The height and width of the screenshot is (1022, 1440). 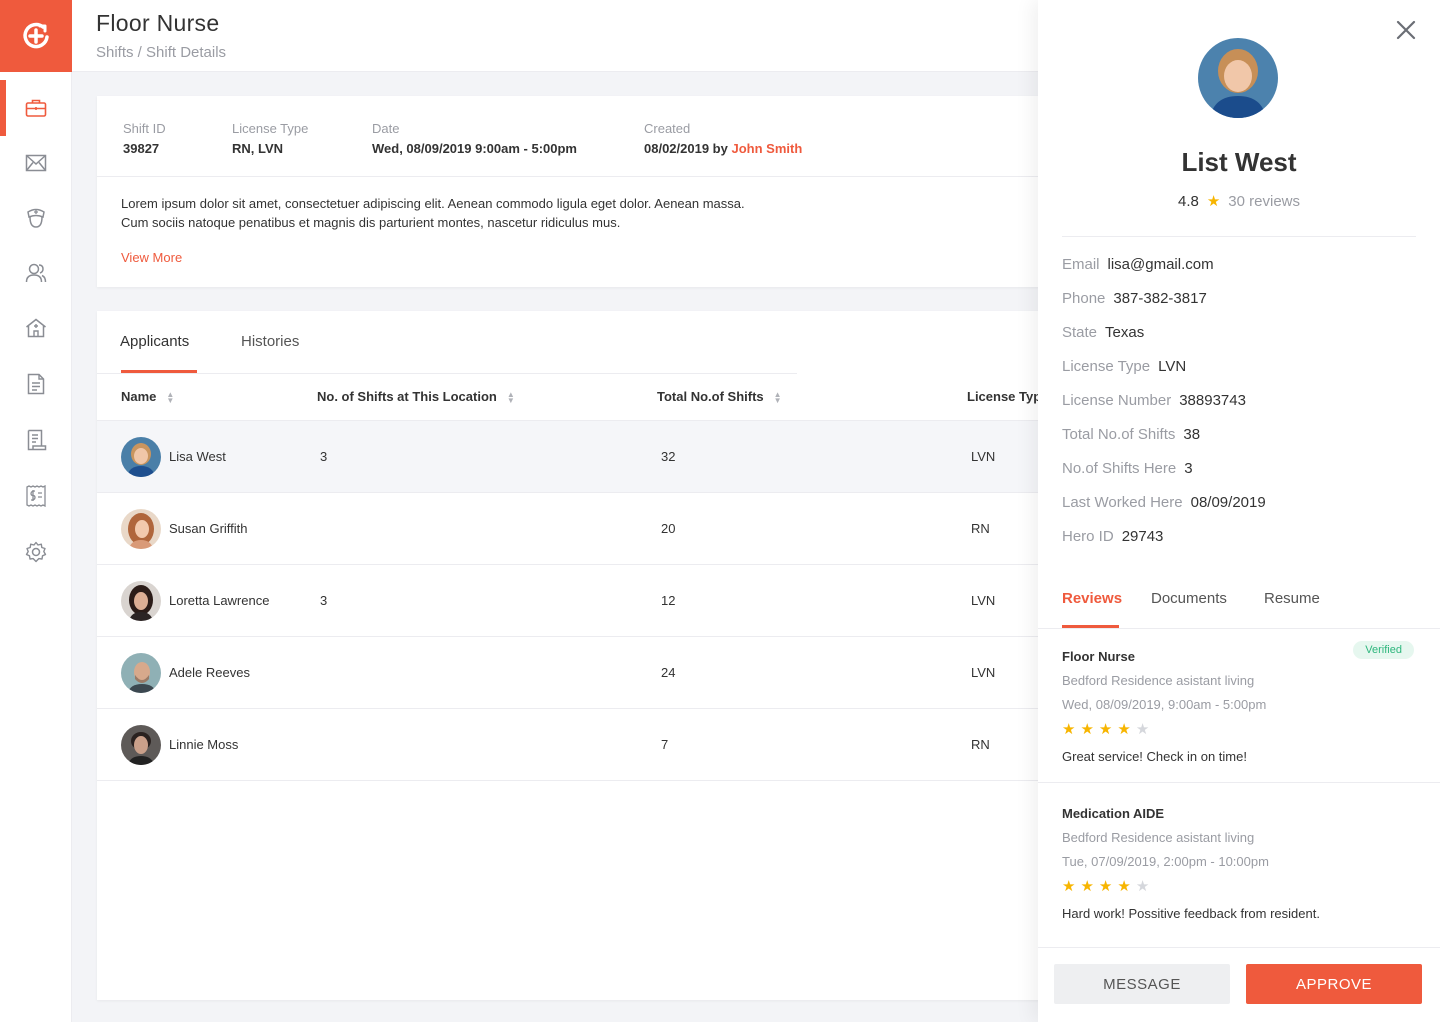 What do you see at coordinates (1212, 400) in the screenshot?
I see `detail-license-number-value: 38893743` at bounding box center [1212, 400].